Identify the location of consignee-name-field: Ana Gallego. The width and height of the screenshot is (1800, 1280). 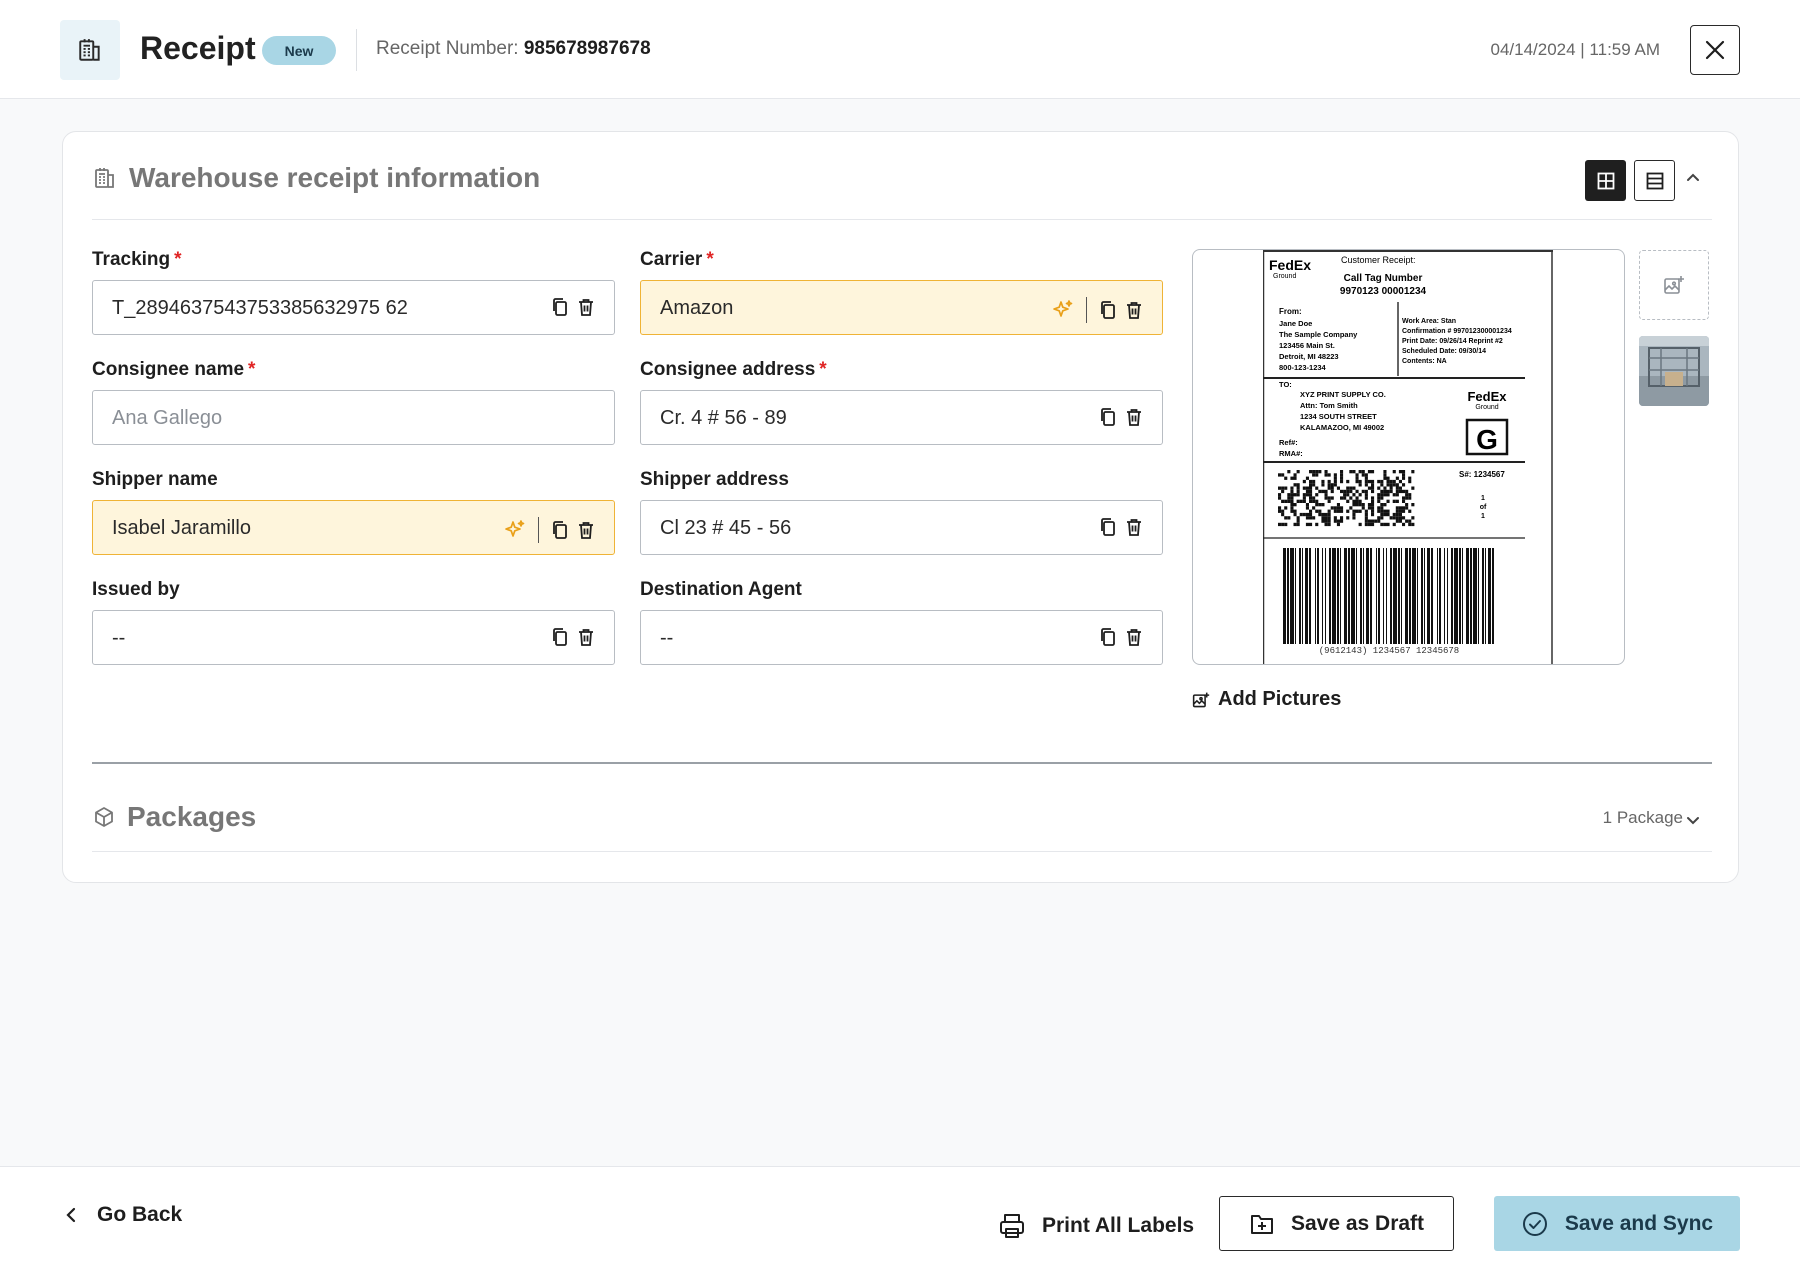
(353, 417).